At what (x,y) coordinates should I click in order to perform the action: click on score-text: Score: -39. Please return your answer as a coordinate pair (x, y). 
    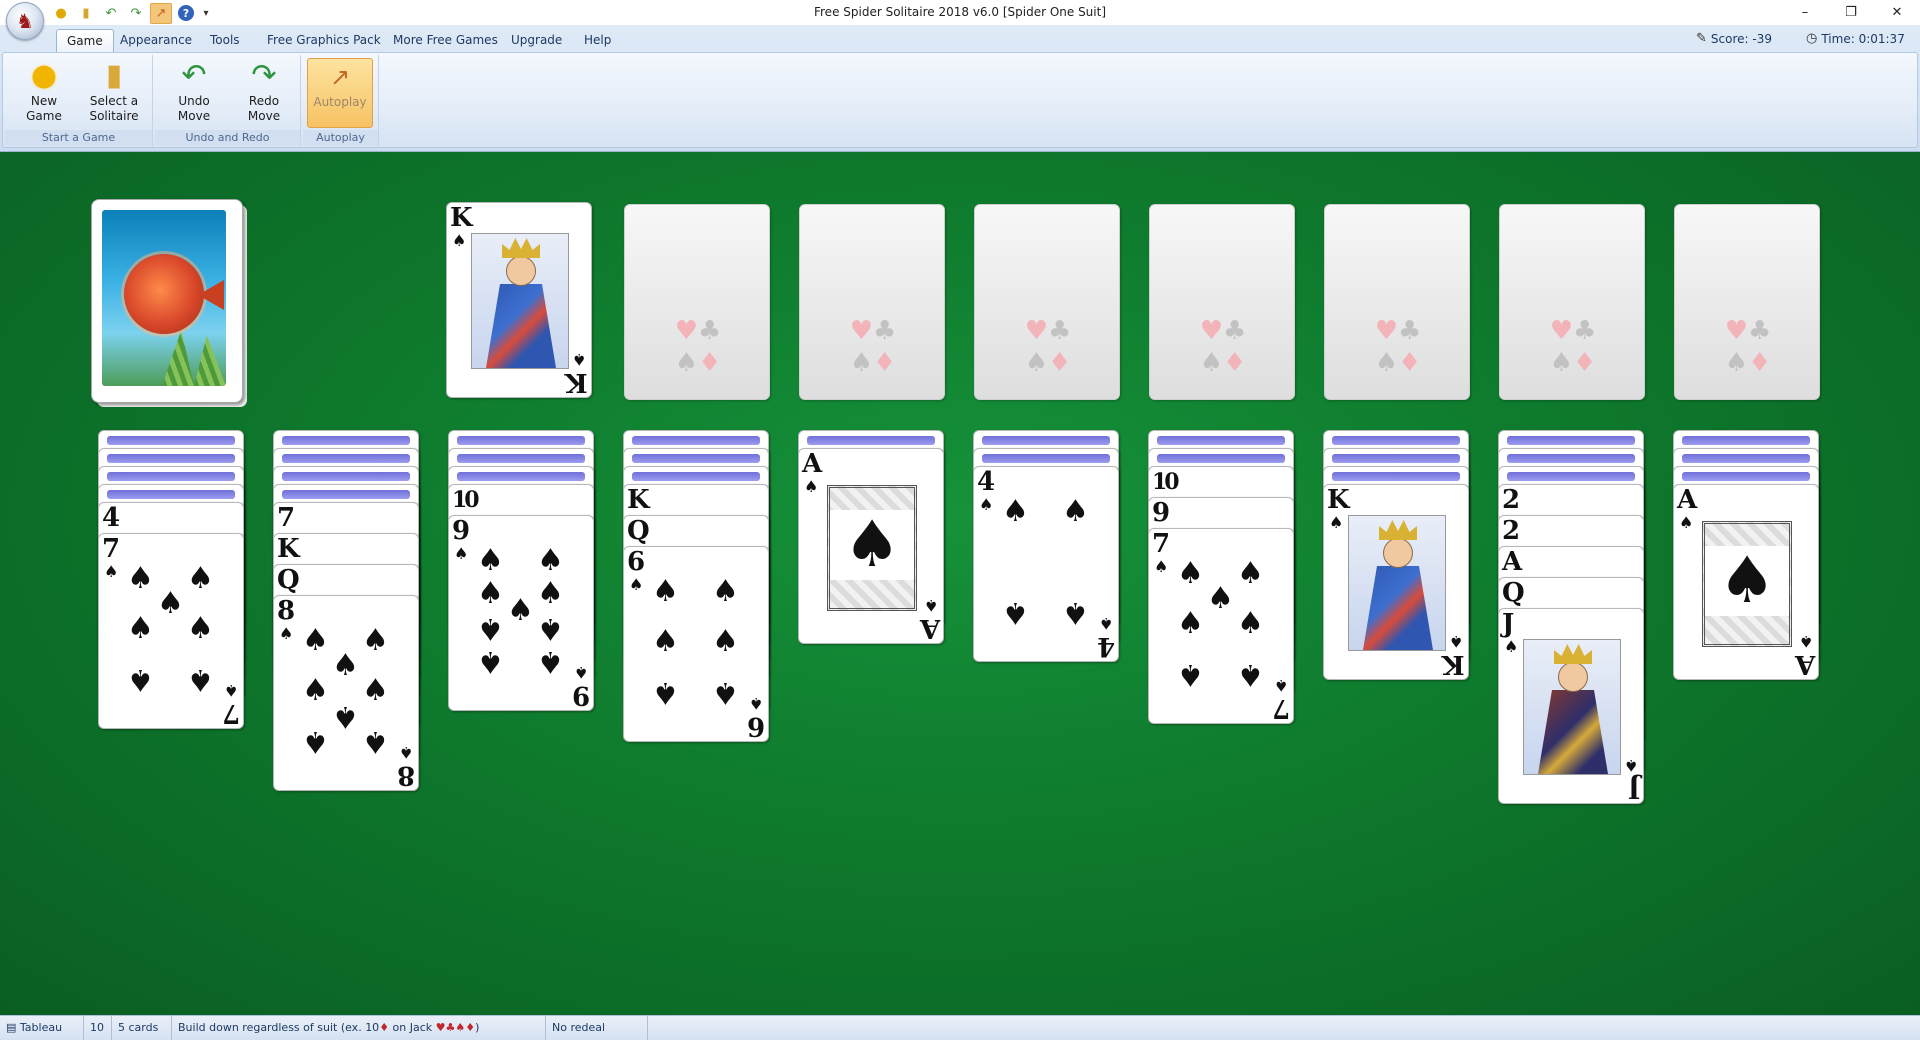
    Looking at the image, I should click on (1741, 38).